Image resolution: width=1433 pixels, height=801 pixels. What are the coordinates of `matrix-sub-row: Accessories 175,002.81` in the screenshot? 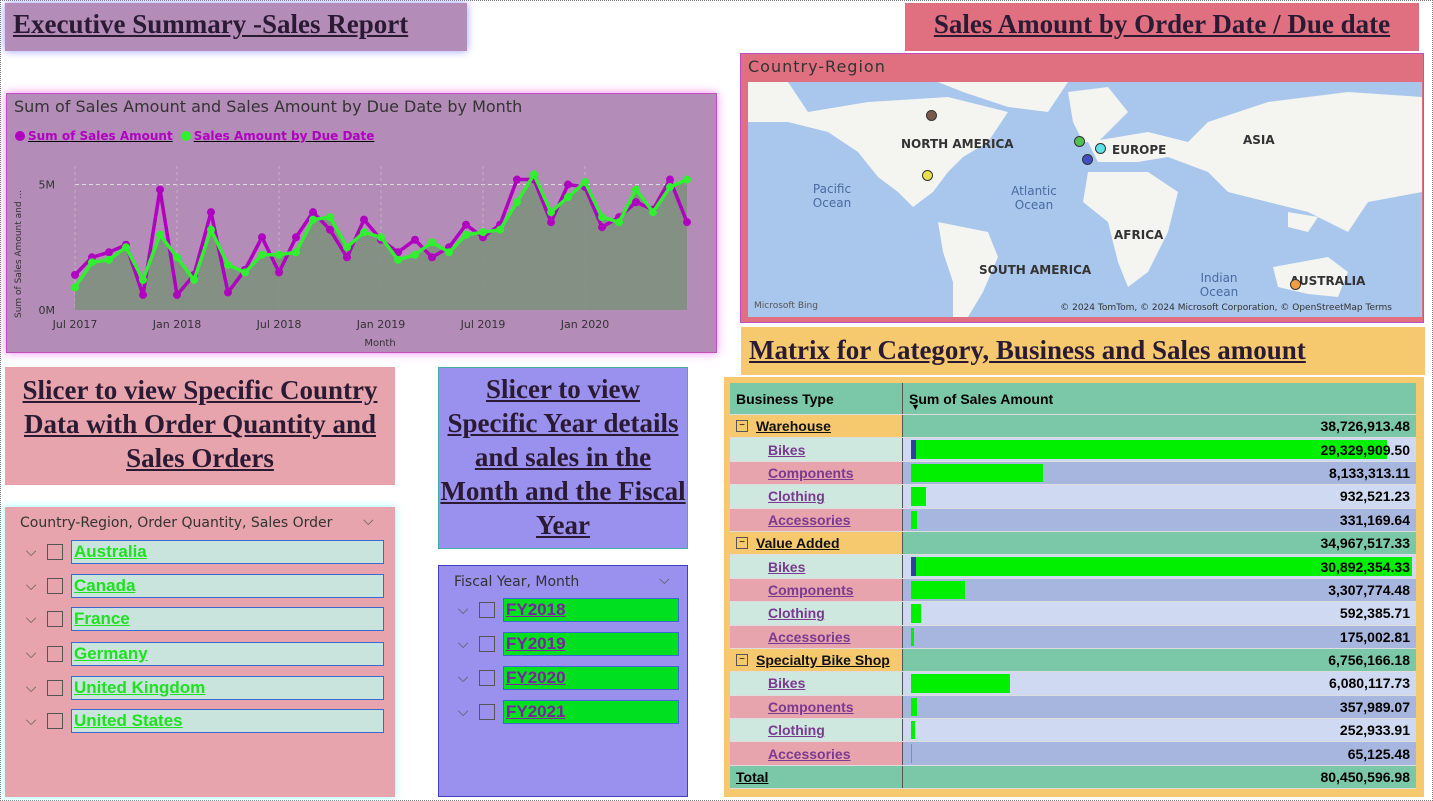 It's located at (1073, 637).